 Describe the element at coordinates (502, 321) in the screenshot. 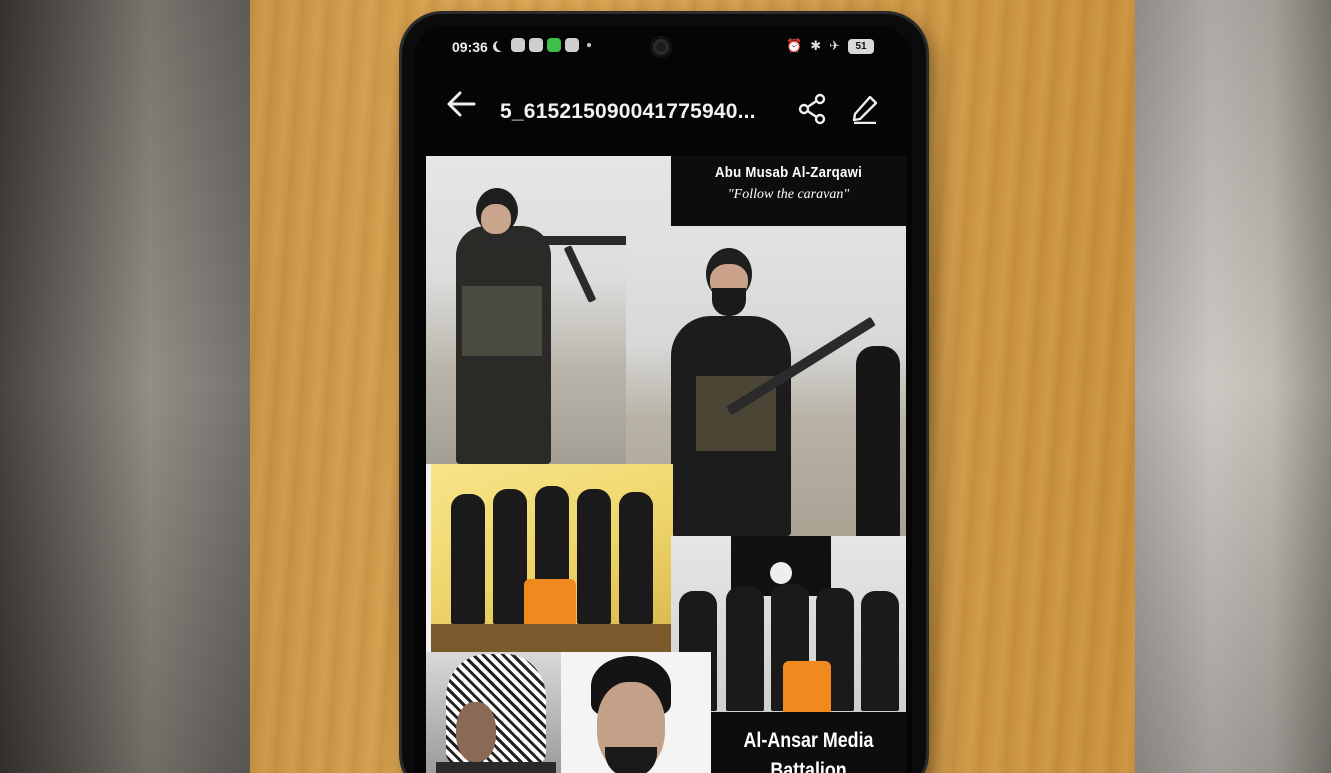

I see `vest` at that location.